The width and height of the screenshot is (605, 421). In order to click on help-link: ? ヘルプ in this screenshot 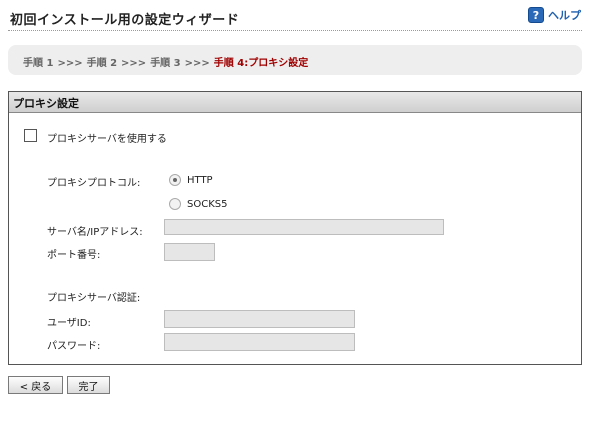, I will do `click(554, 15)`.